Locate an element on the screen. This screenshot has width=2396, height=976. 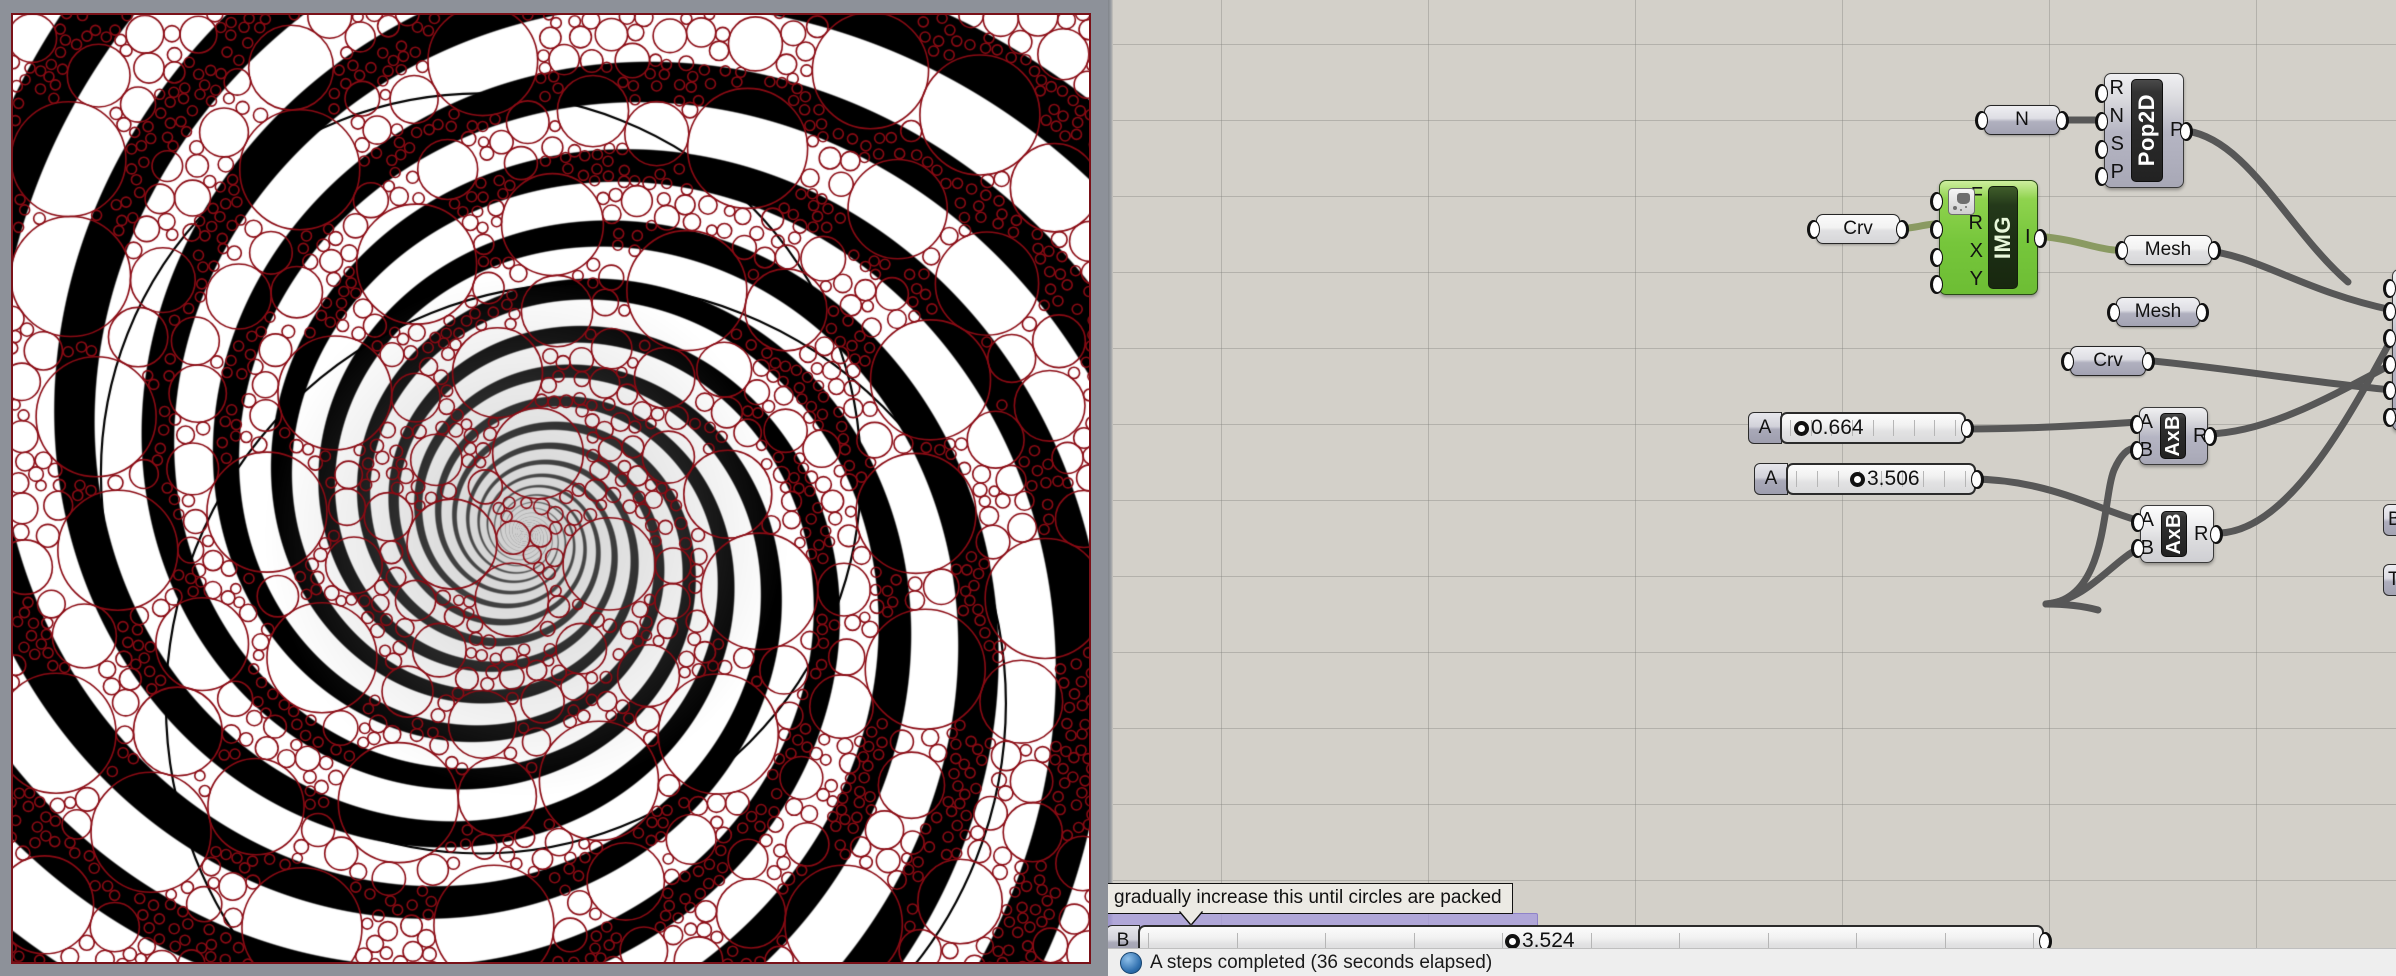
grip-in-pts is located at coordinates (2389, 288).